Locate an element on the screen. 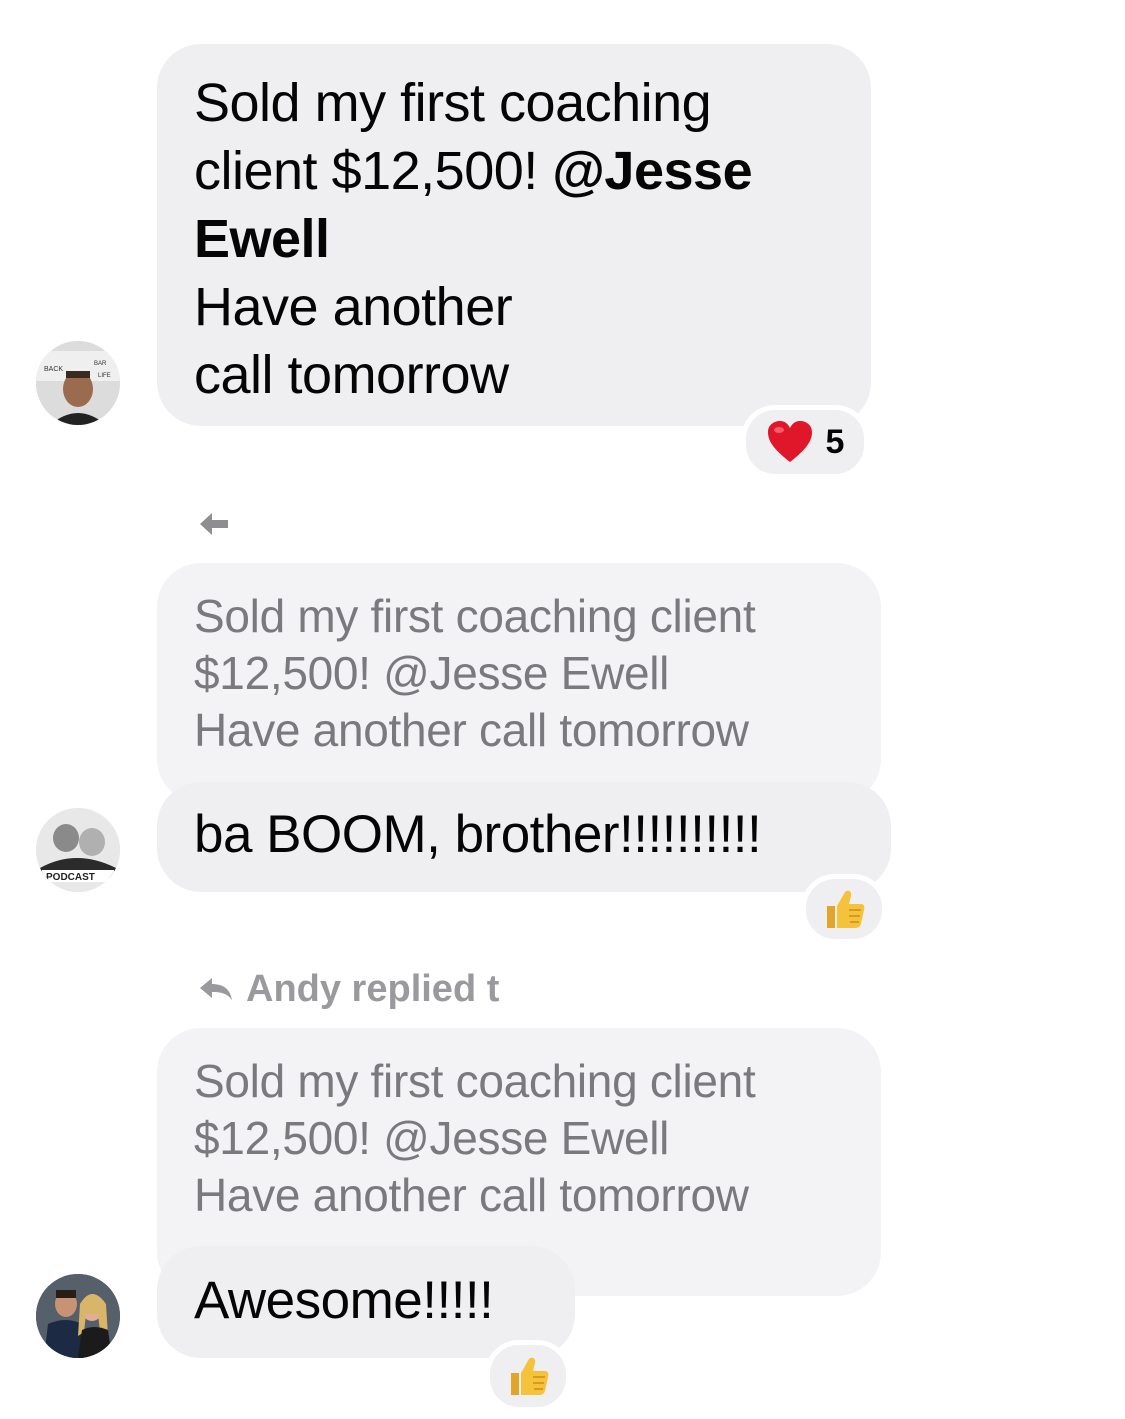  reaction-count: 5 is located at coordinates (835, 441).